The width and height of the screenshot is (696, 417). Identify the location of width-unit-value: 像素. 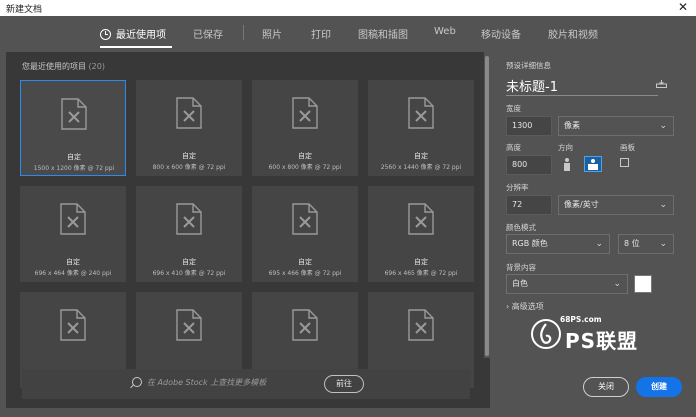
(572, 125).